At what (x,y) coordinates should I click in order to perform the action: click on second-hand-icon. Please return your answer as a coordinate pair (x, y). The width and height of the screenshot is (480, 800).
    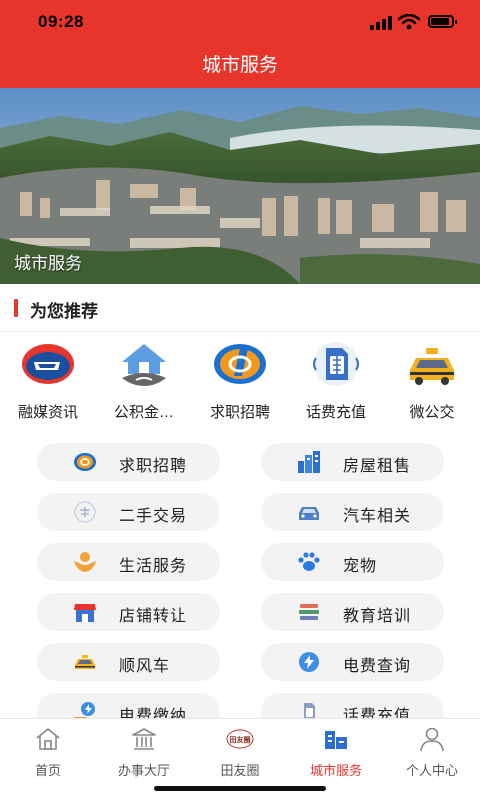
    Looking at the image, I should click on (85, 512).